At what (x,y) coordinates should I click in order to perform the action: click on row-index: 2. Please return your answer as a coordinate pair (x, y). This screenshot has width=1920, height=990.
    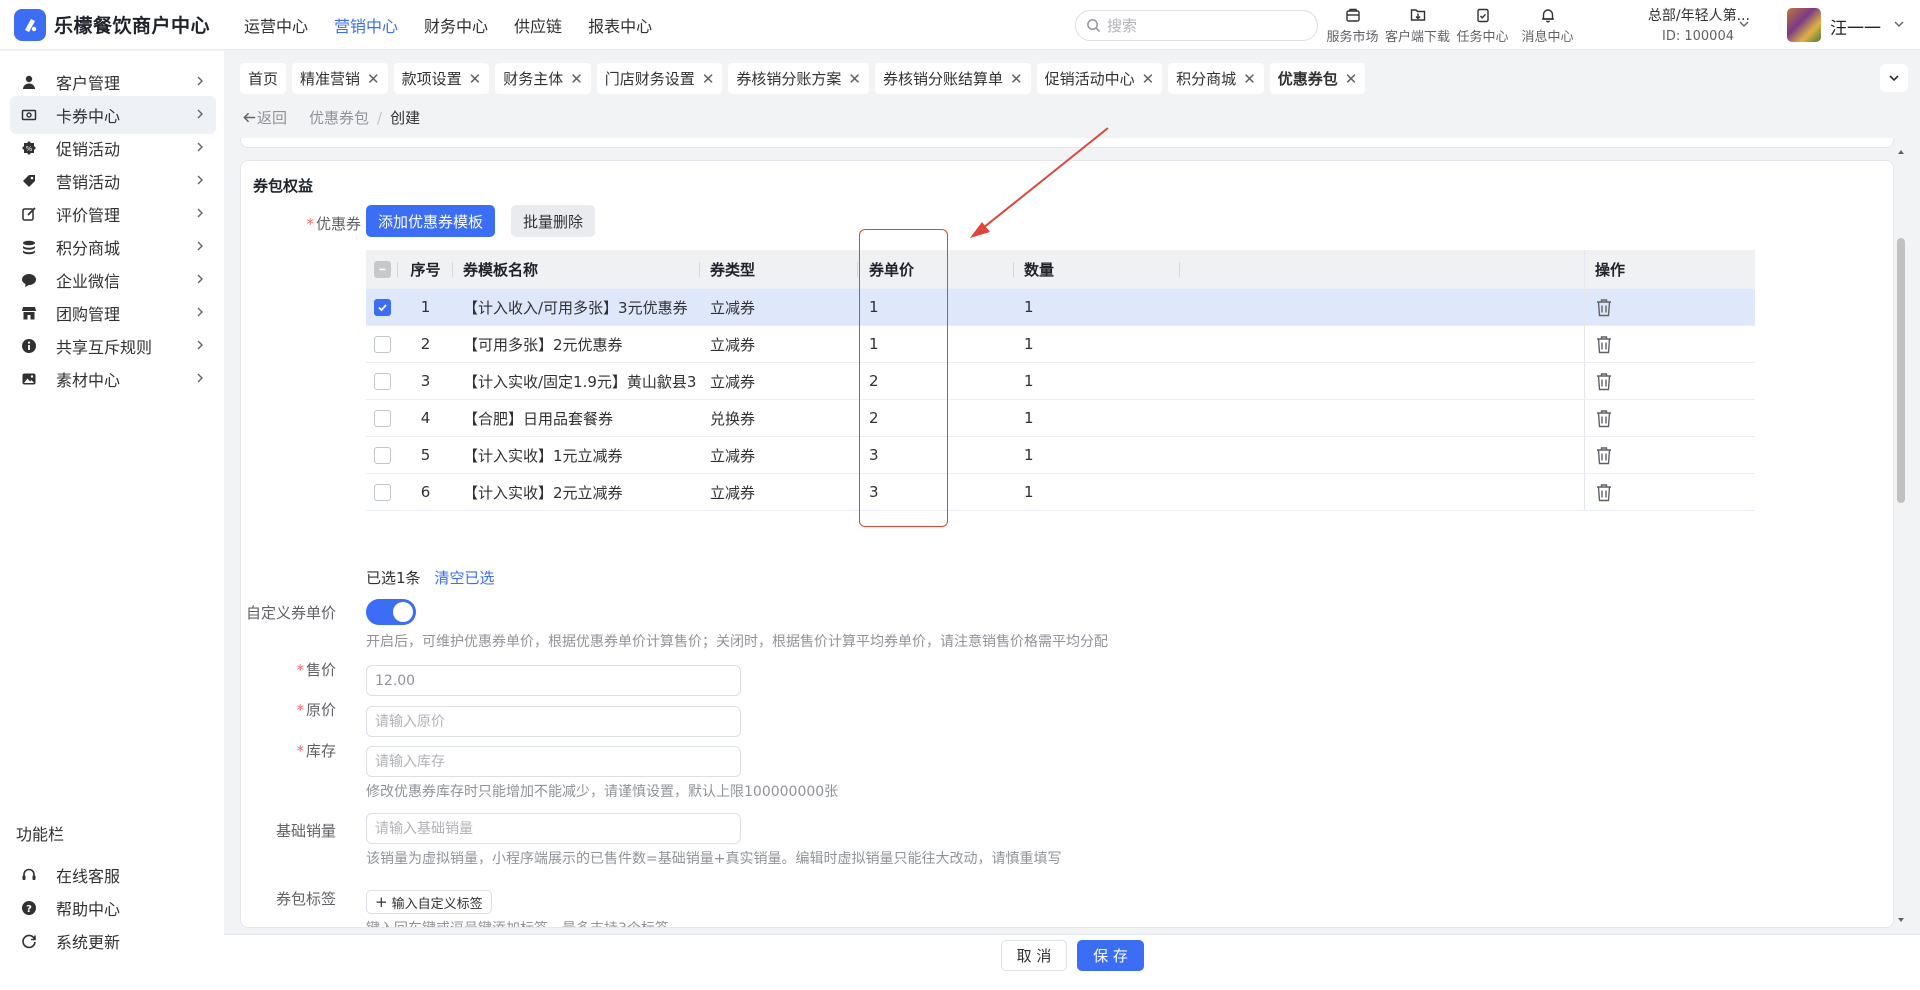
    Looking at the image, I should click on (425, 344).